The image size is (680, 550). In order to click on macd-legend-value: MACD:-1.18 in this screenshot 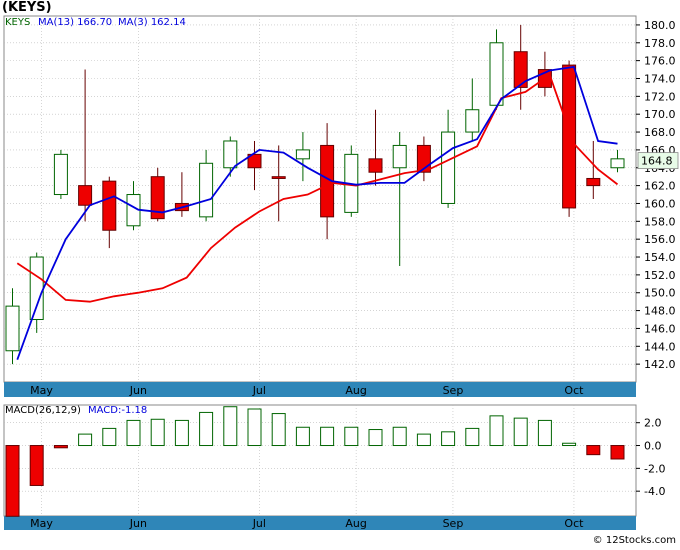, I will do `click(117, 410)`.